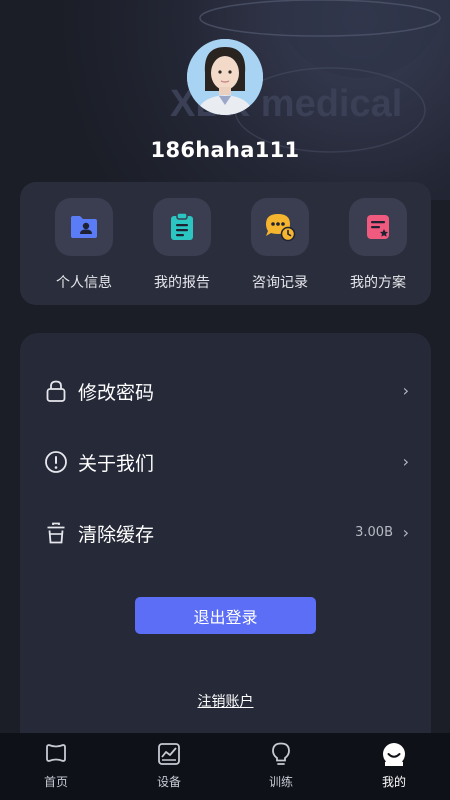  Describe the element at coordinates (280, 283) in the screenshot. I see `quick-action-label: 咨询记录` at that location.